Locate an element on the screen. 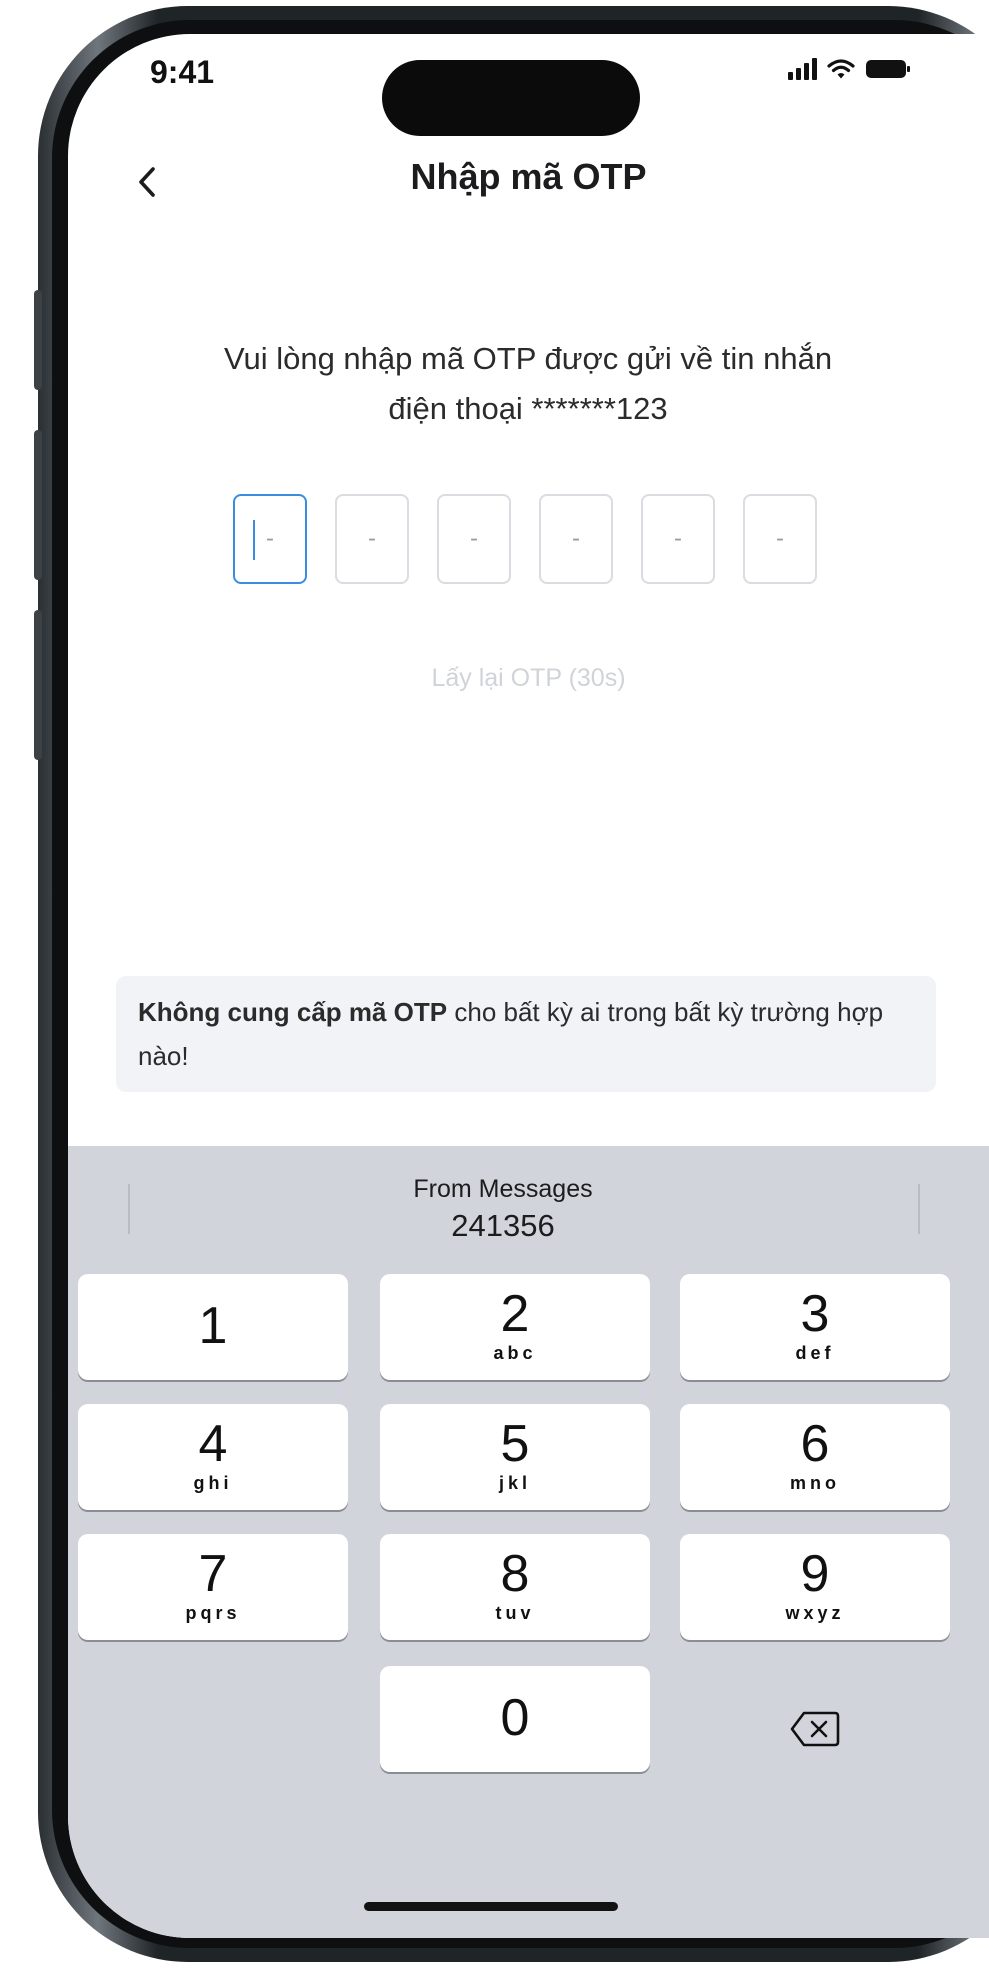 The height and width of the screenshot is (1968, 989). warning-bold-text: Không cung cấp mã OTP is located at coordinates (293, 1012).